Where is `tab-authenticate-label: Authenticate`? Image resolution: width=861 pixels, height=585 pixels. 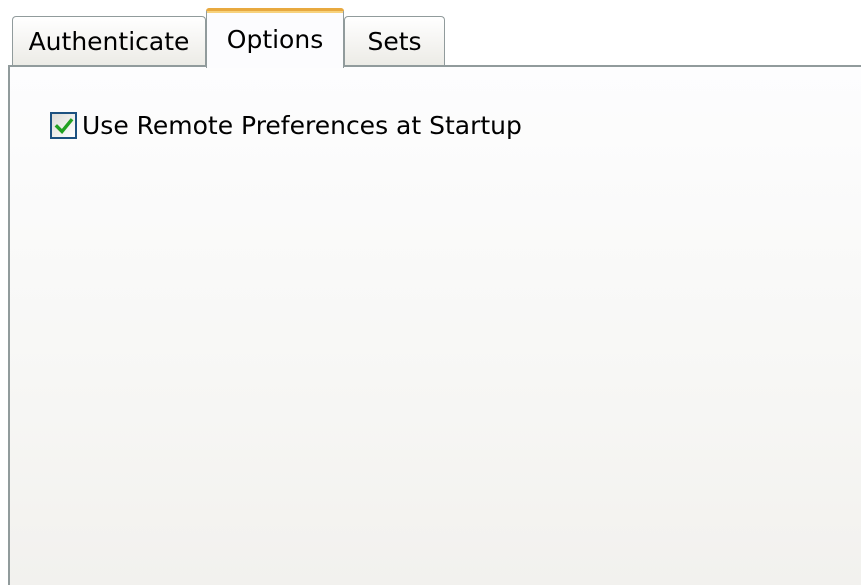
tab-authenticate-label: Authenticate is located at coordinates (109, 41).